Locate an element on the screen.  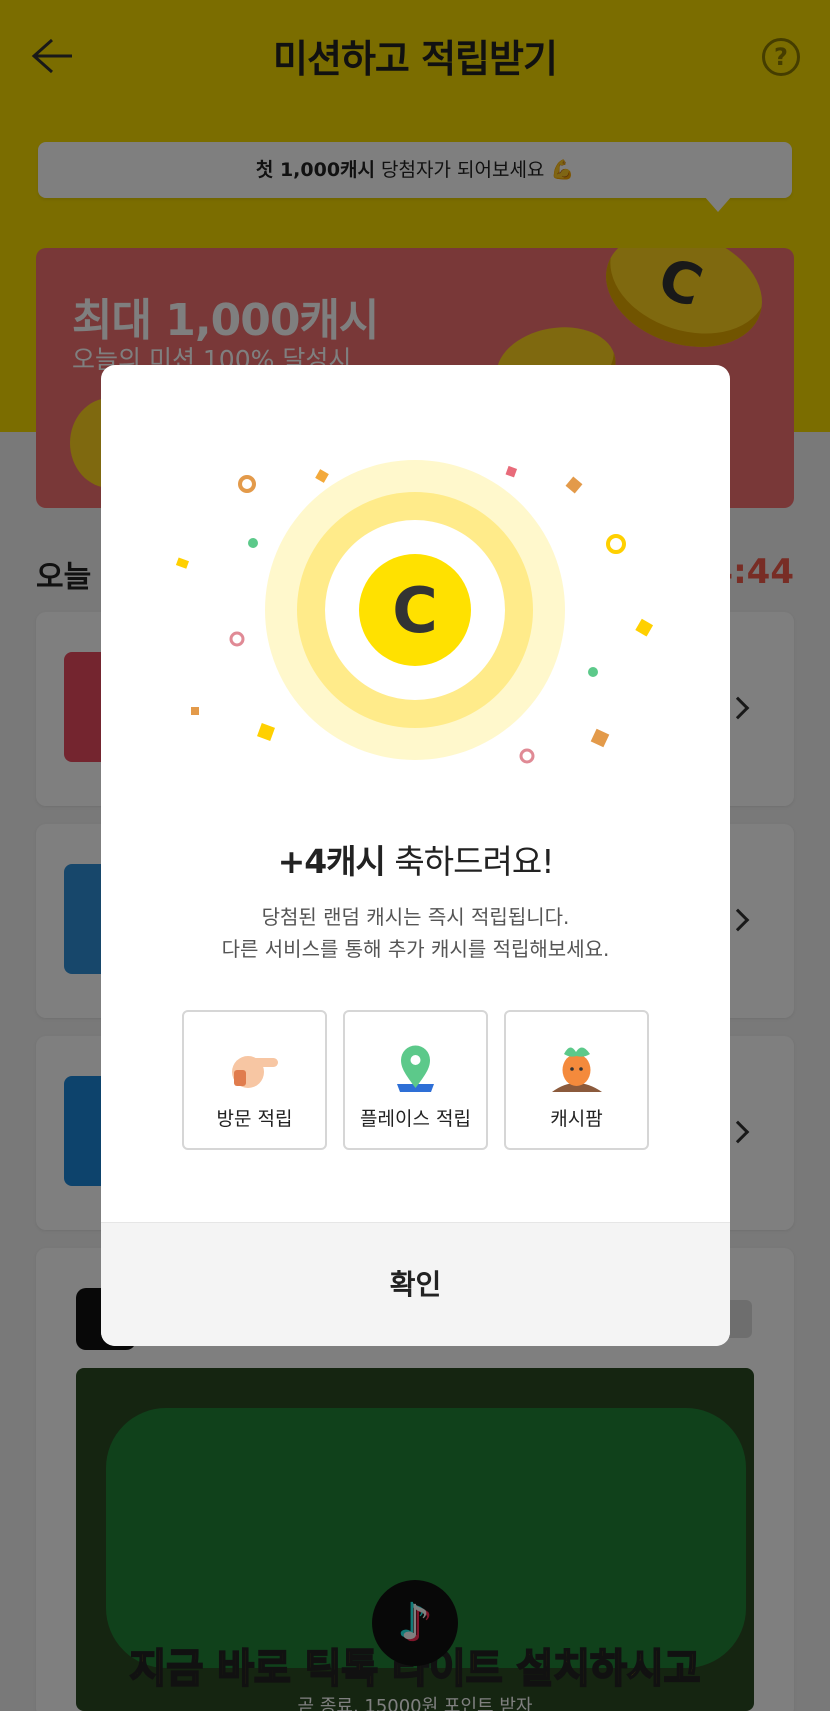
reward-heading: +4캐시 축하드려요! is located at coordinates (415, 859).